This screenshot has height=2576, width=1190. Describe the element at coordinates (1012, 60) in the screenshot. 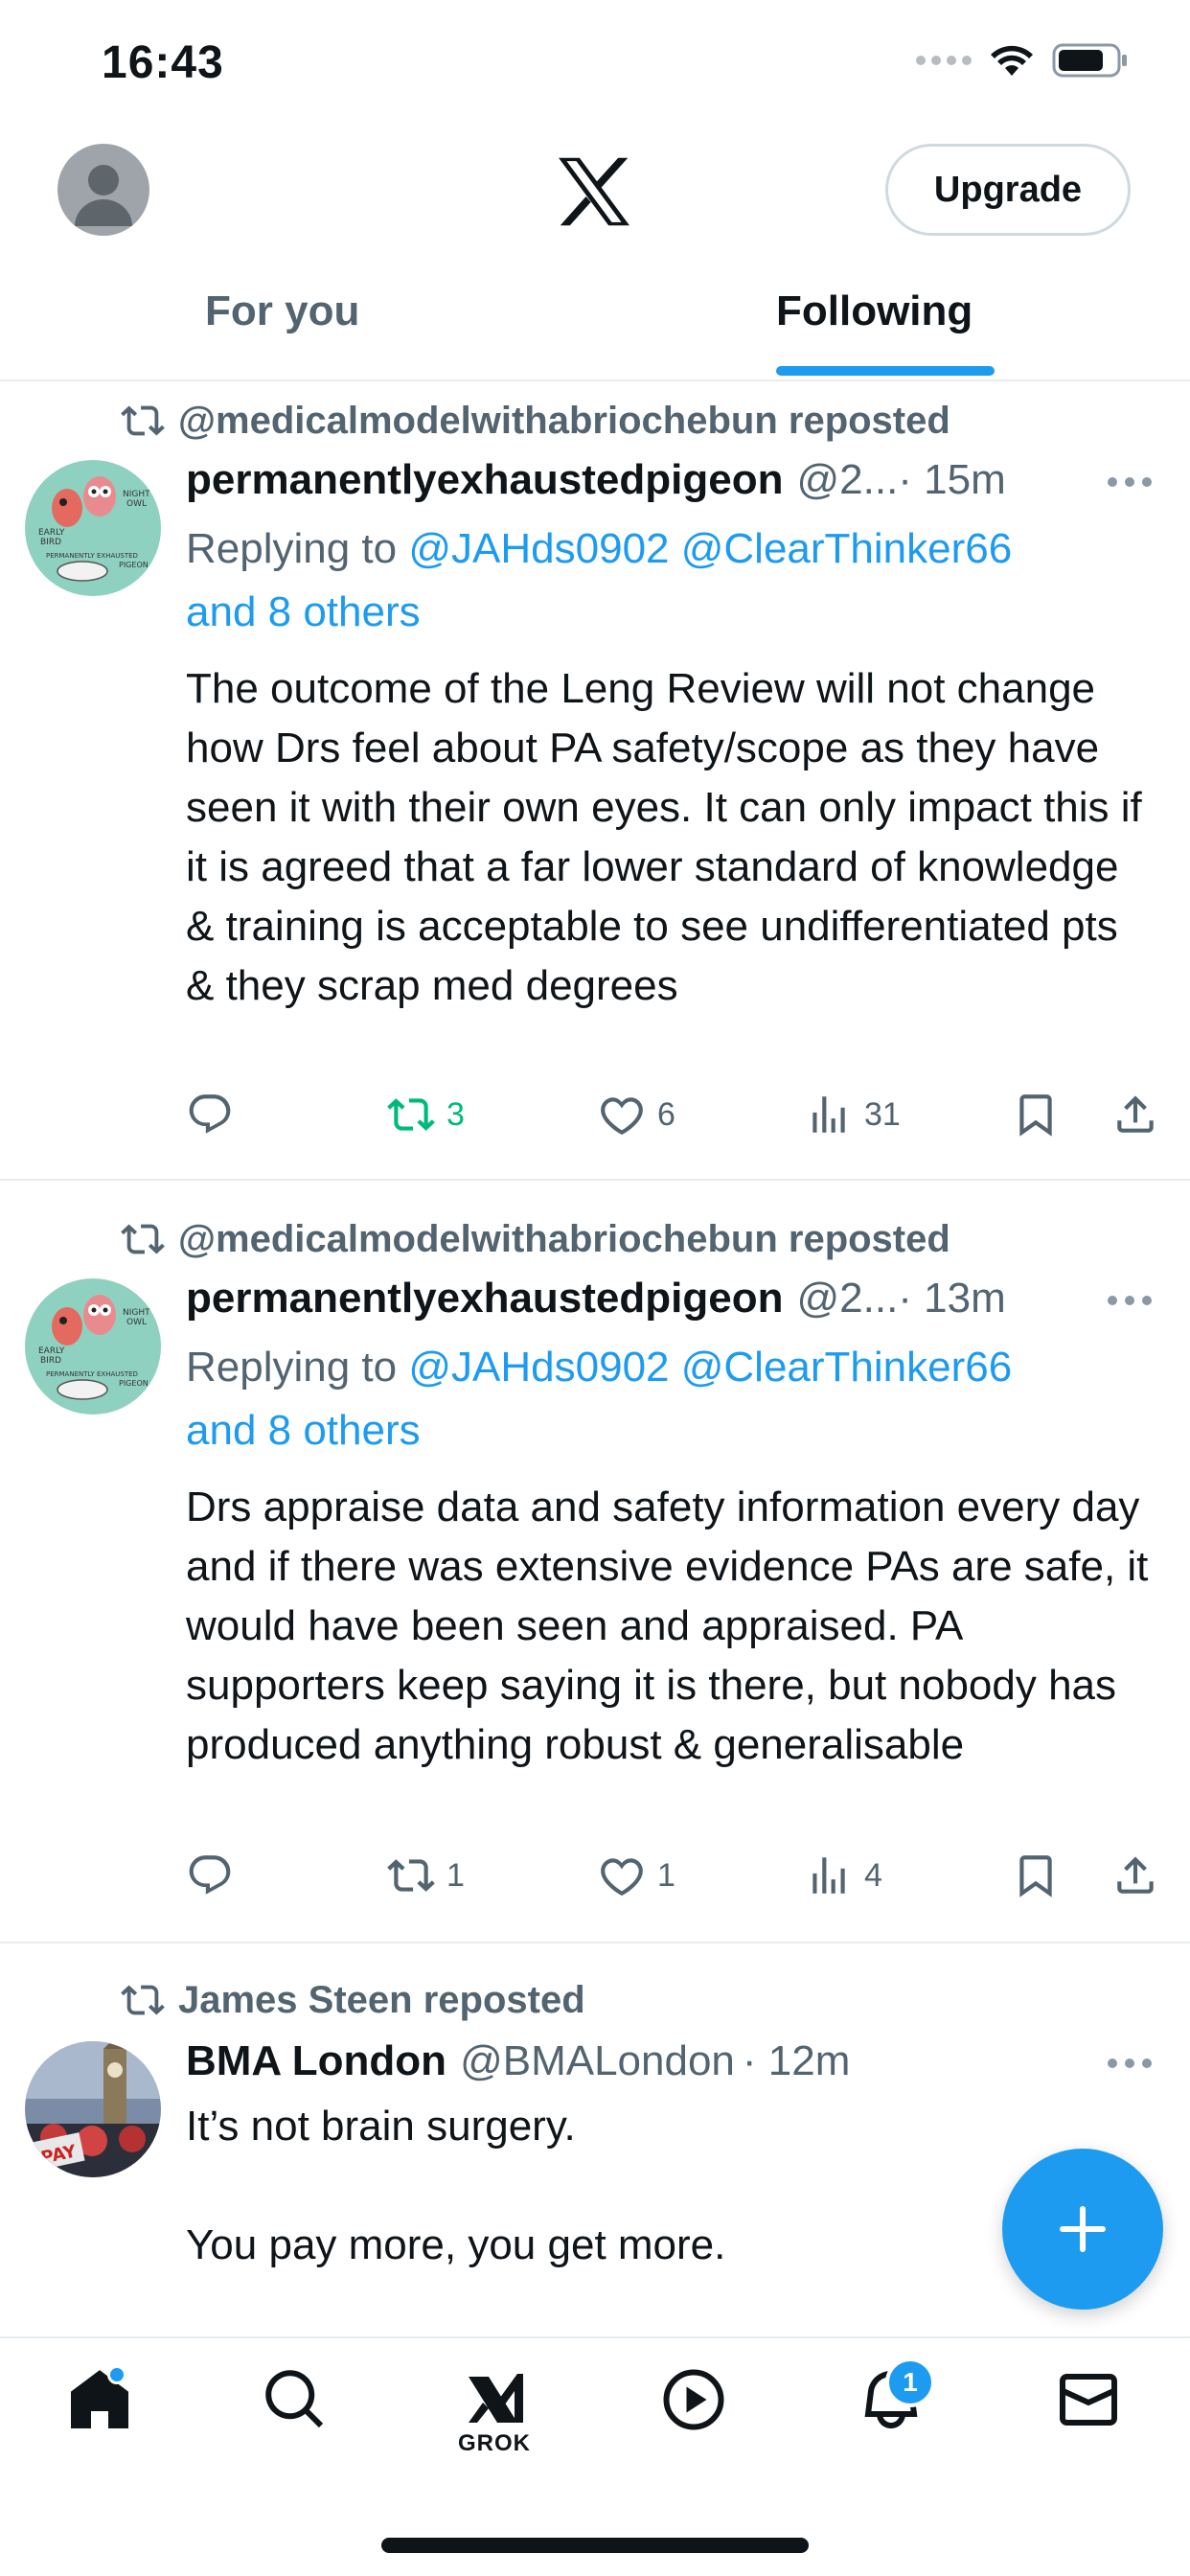

I see `wifi-icon` at that location.